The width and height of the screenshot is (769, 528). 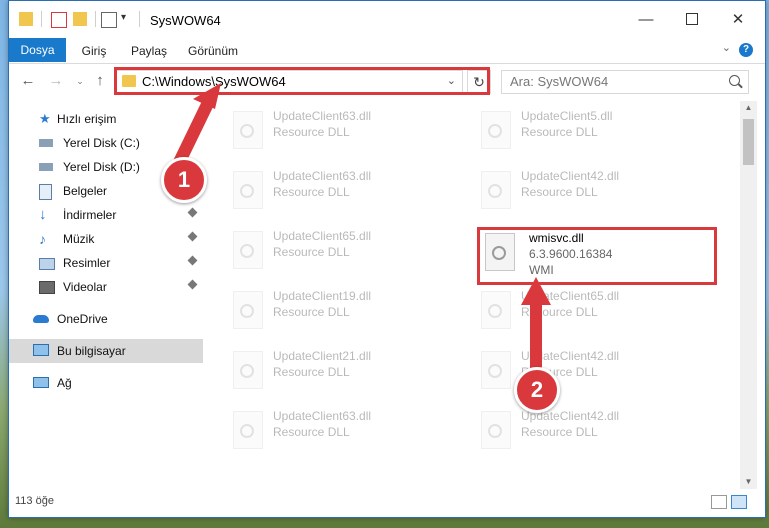 What do you see at coordinates (537, 390) in the screenshot?
I see `annotation-badge-2: 2` at bounding box center [537, 390].